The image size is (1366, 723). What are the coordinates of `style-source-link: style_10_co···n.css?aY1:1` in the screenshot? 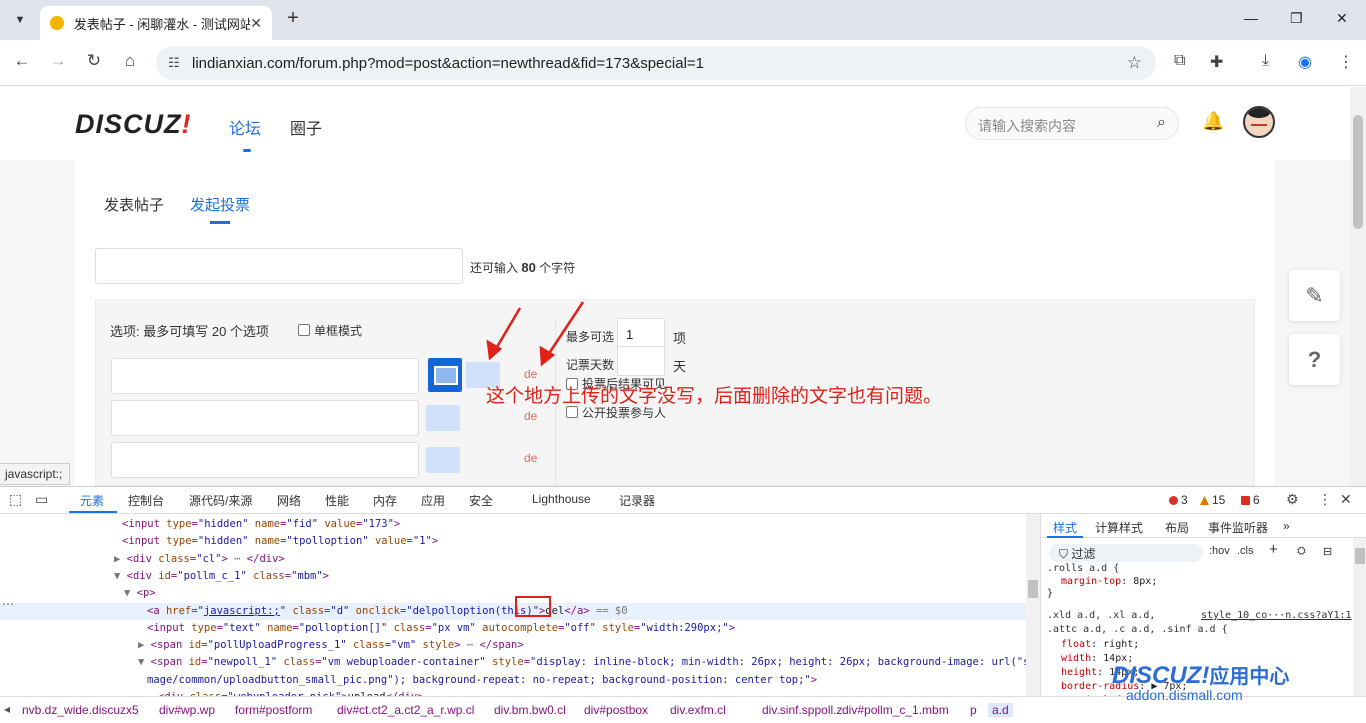 It's located at (1276, 615).